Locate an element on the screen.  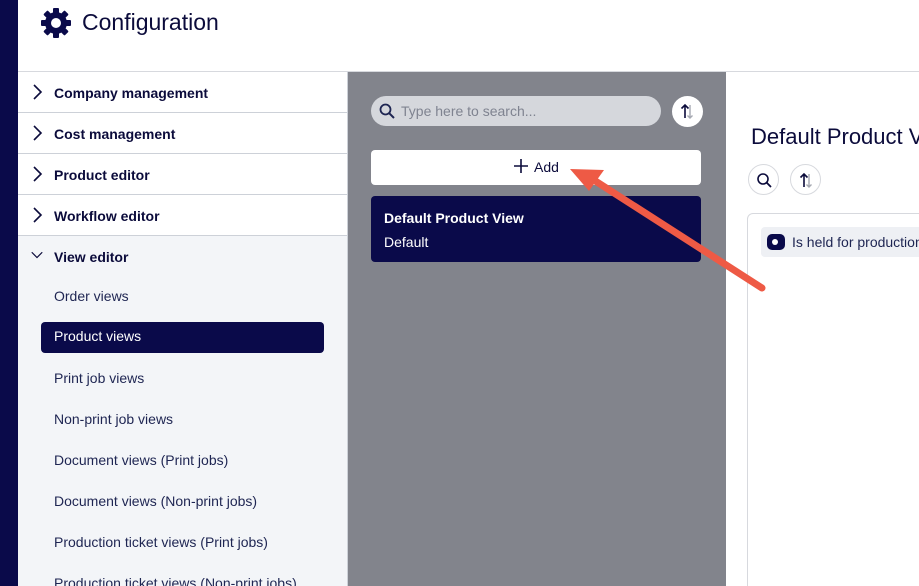
sort-button is located at coordinates (687, 111).